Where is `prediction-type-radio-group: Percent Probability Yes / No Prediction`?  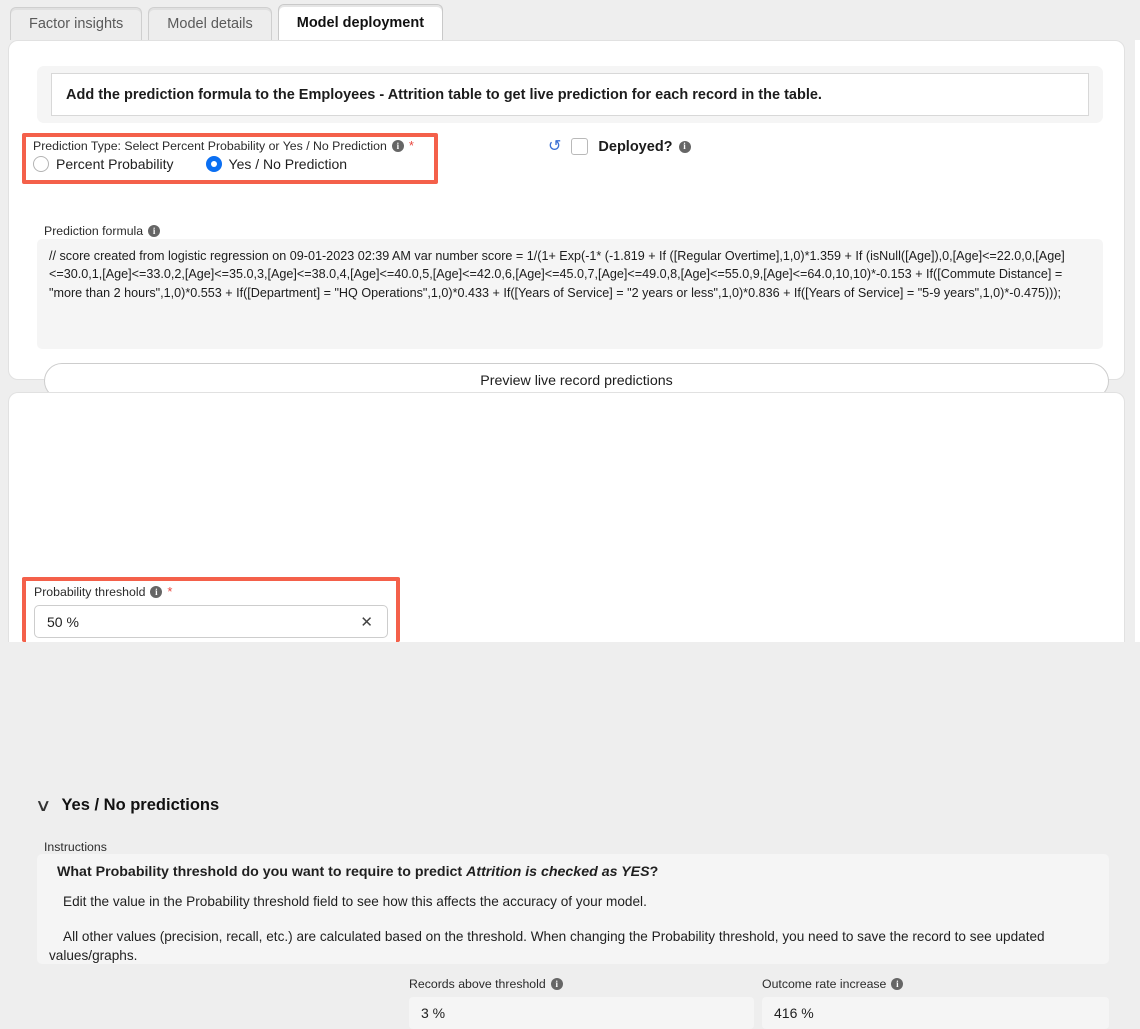
prediction-type-radio-group: Percent Probability Yes / No Prediction is located at coordinates (233, 164).